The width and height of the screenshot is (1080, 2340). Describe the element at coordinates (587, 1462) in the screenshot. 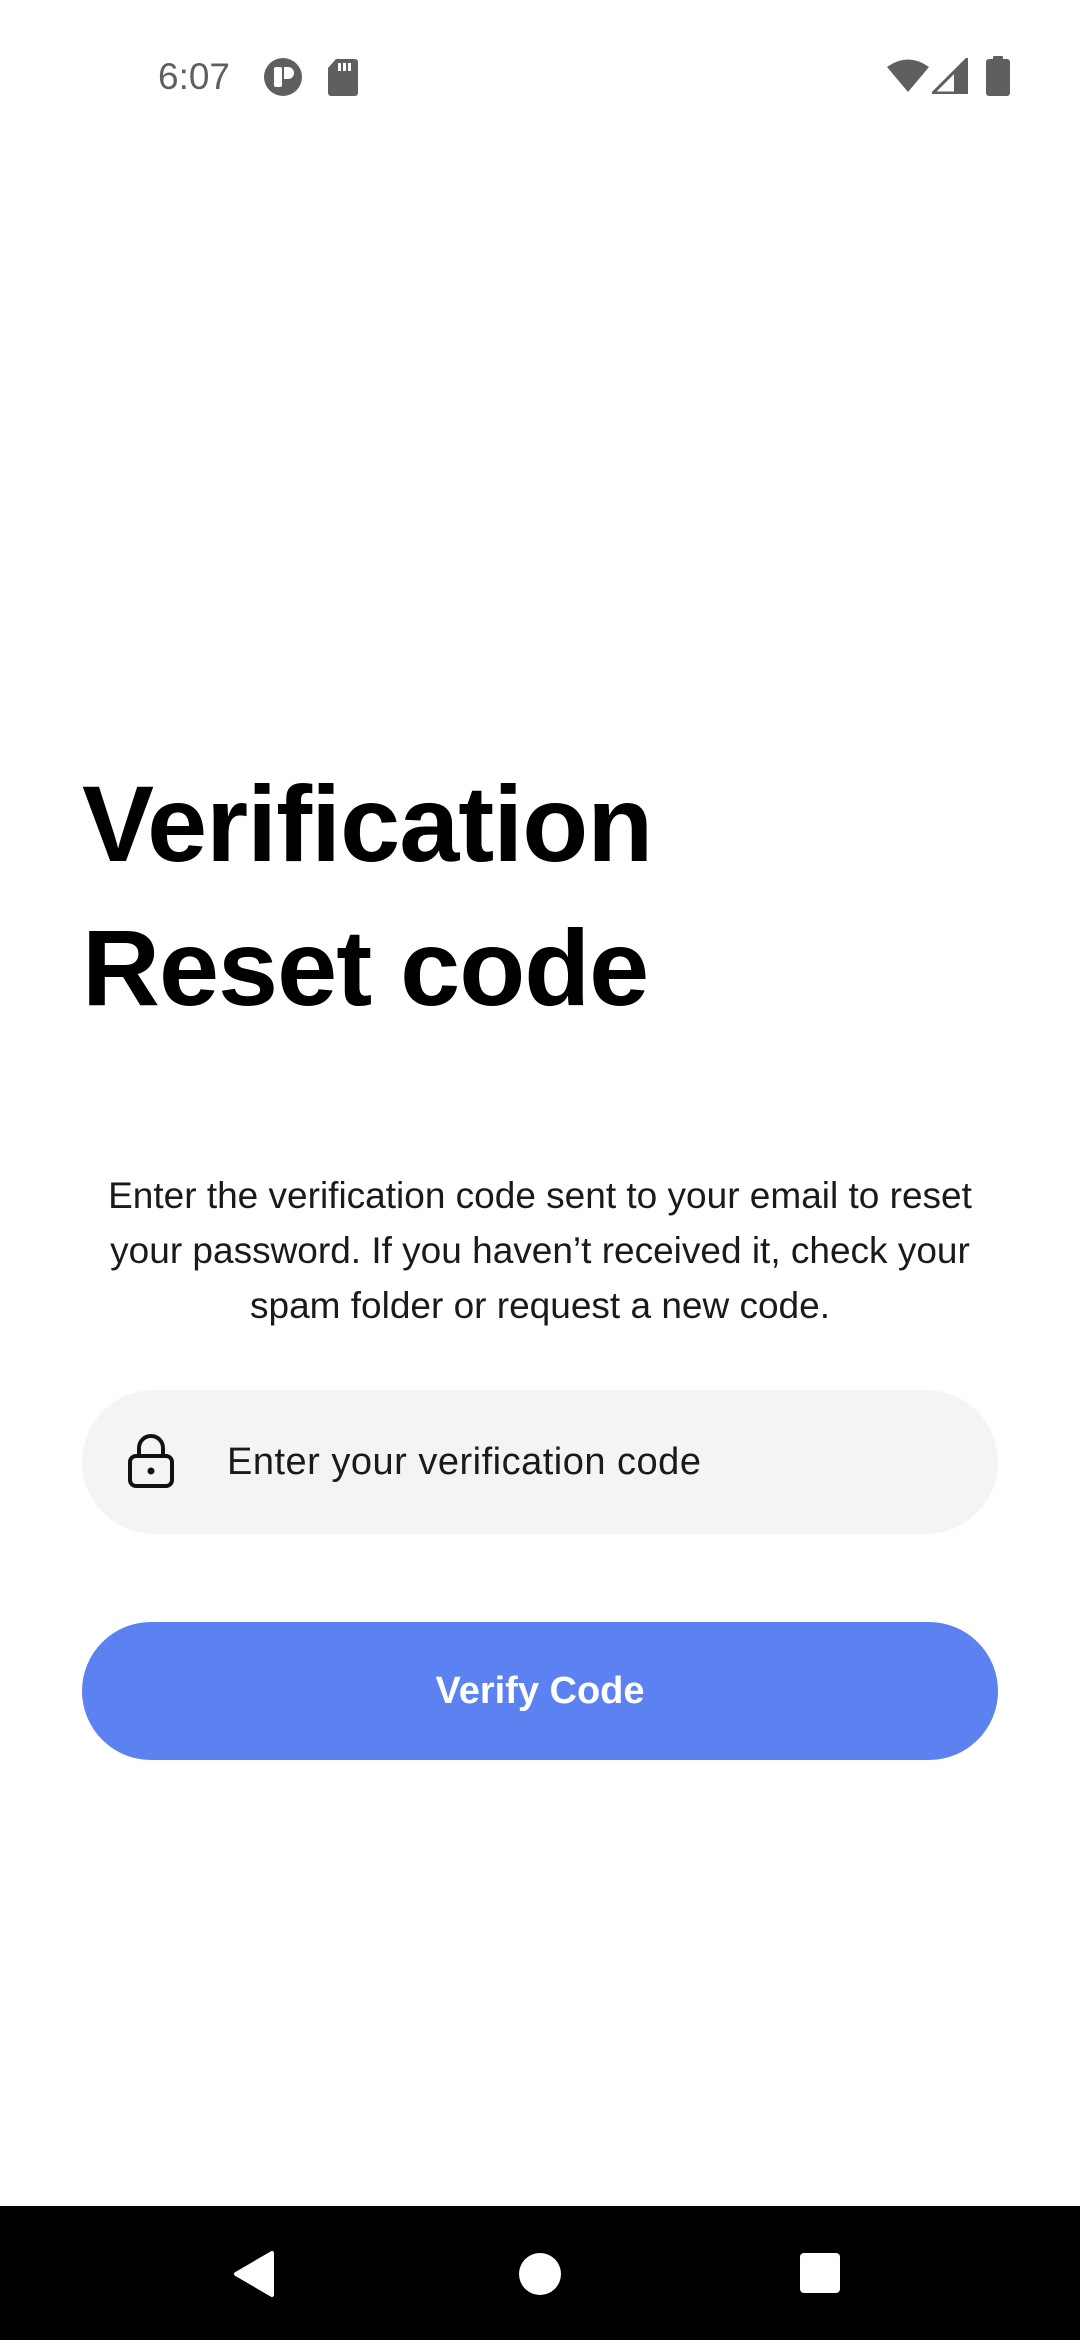

I see `verification-code-input` at that location.